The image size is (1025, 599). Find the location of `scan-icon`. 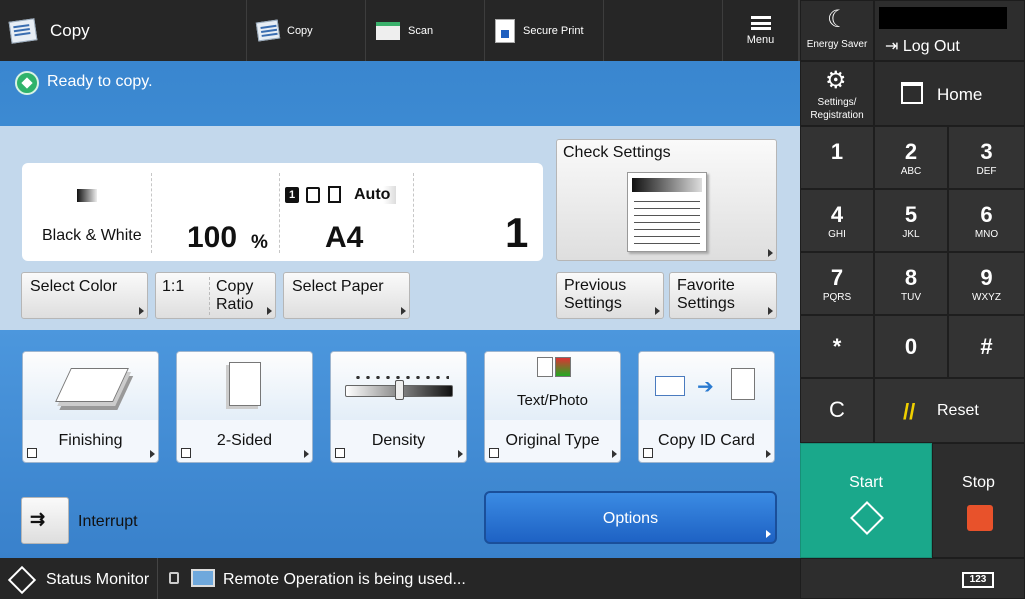

scan-icon is located at coordinates (388, 30).